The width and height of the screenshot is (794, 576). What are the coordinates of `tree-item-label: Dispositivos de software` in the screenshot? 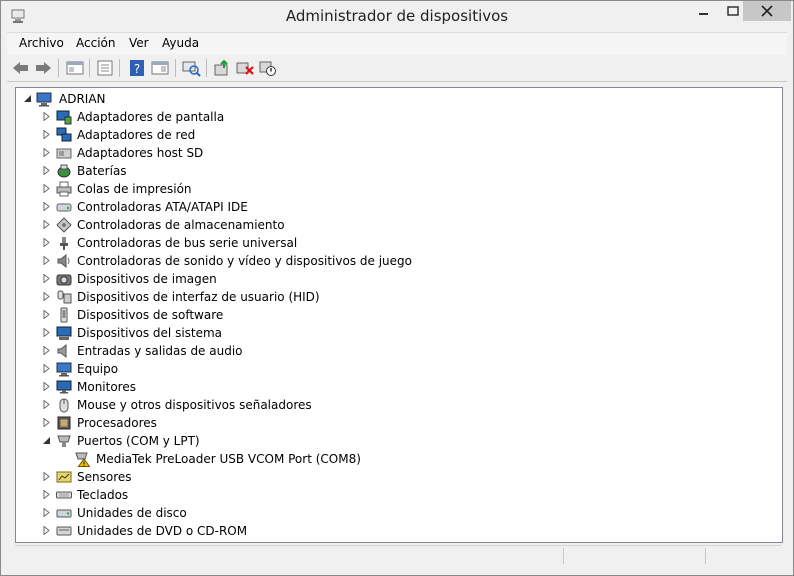 It's located at (150, 315).